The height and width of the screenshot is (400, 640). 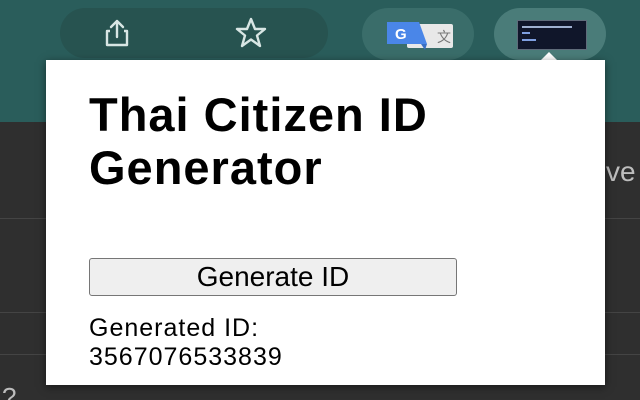 I want to click on popup-title: Thai Citizen ID Generator, so click(x=258, y=141).